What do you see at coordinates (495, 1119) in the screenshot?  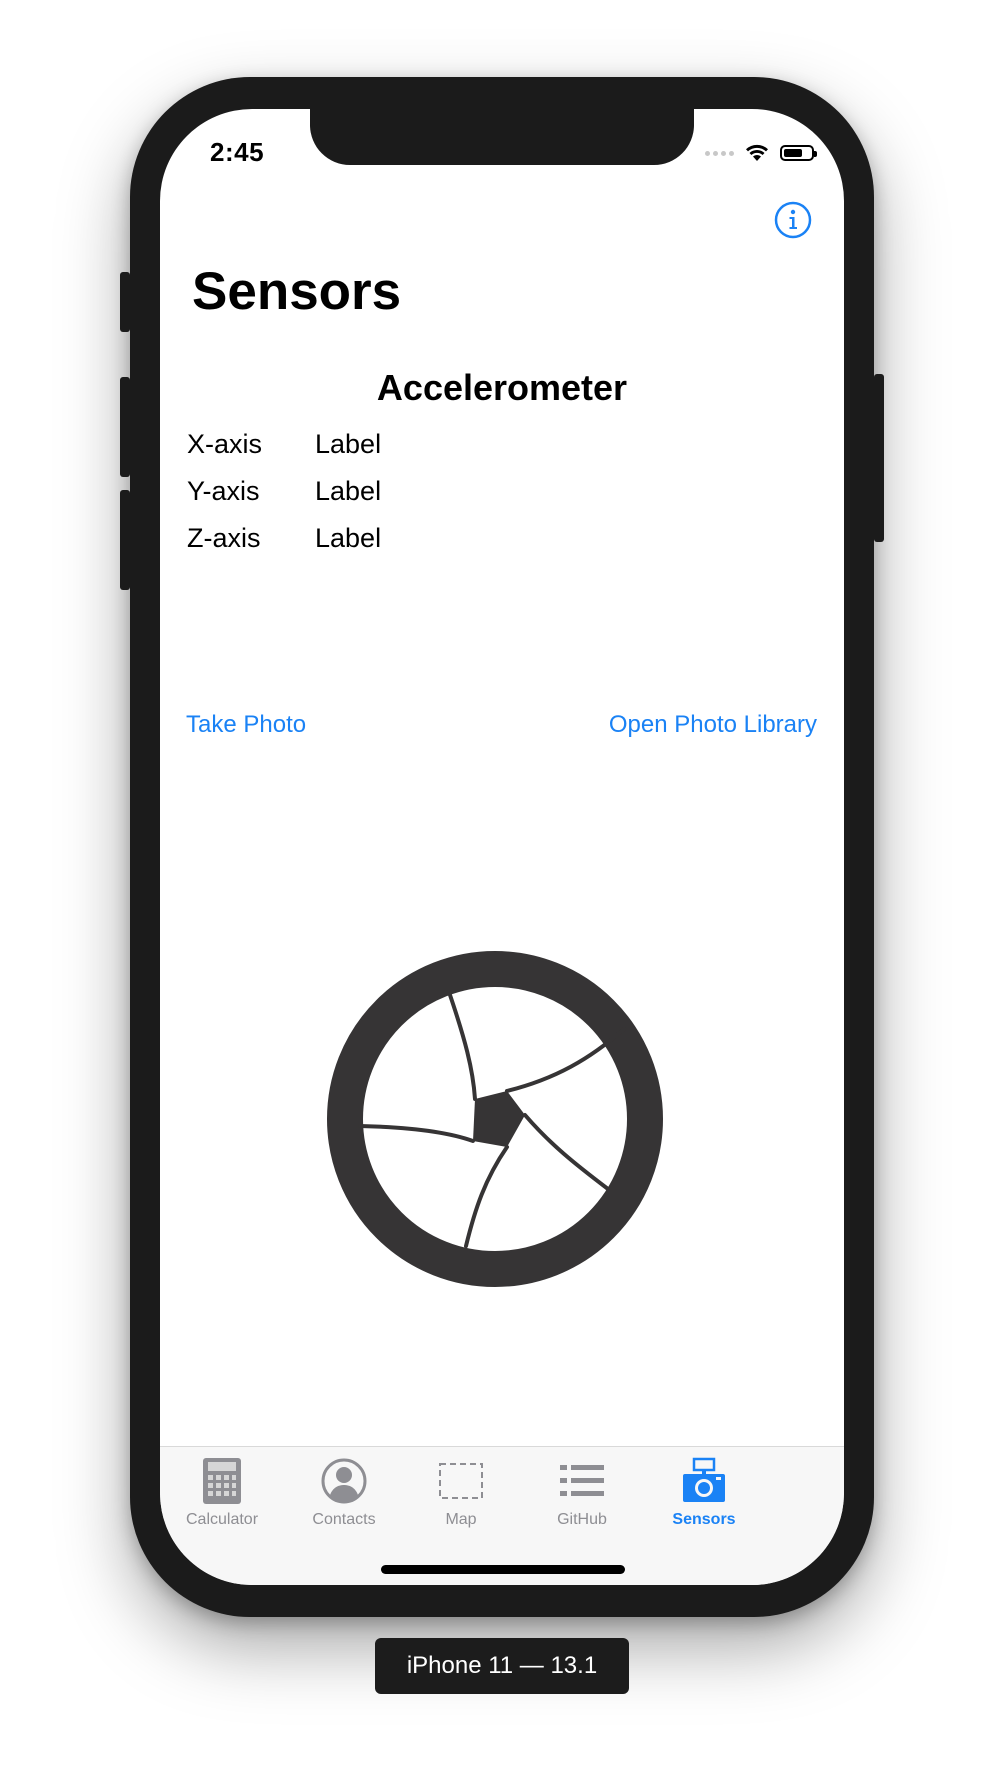 I see `camera-aperture-icon` at bounding box center [495, 1119].